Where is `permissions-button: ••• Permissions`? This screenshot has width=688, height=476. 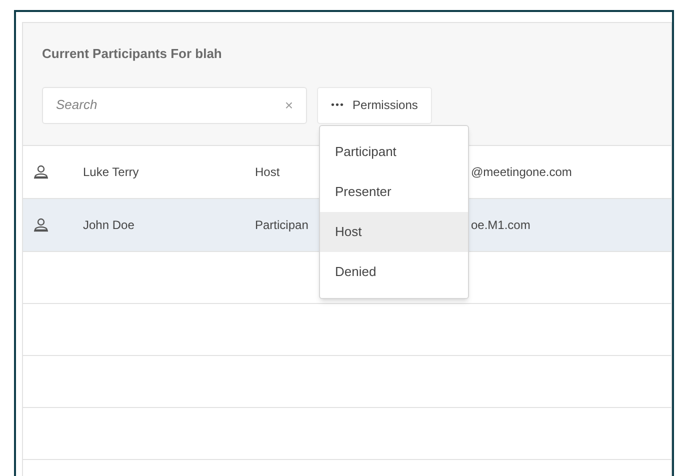
permissions-button: ••• Permissions is located at coordinates (374, 105).